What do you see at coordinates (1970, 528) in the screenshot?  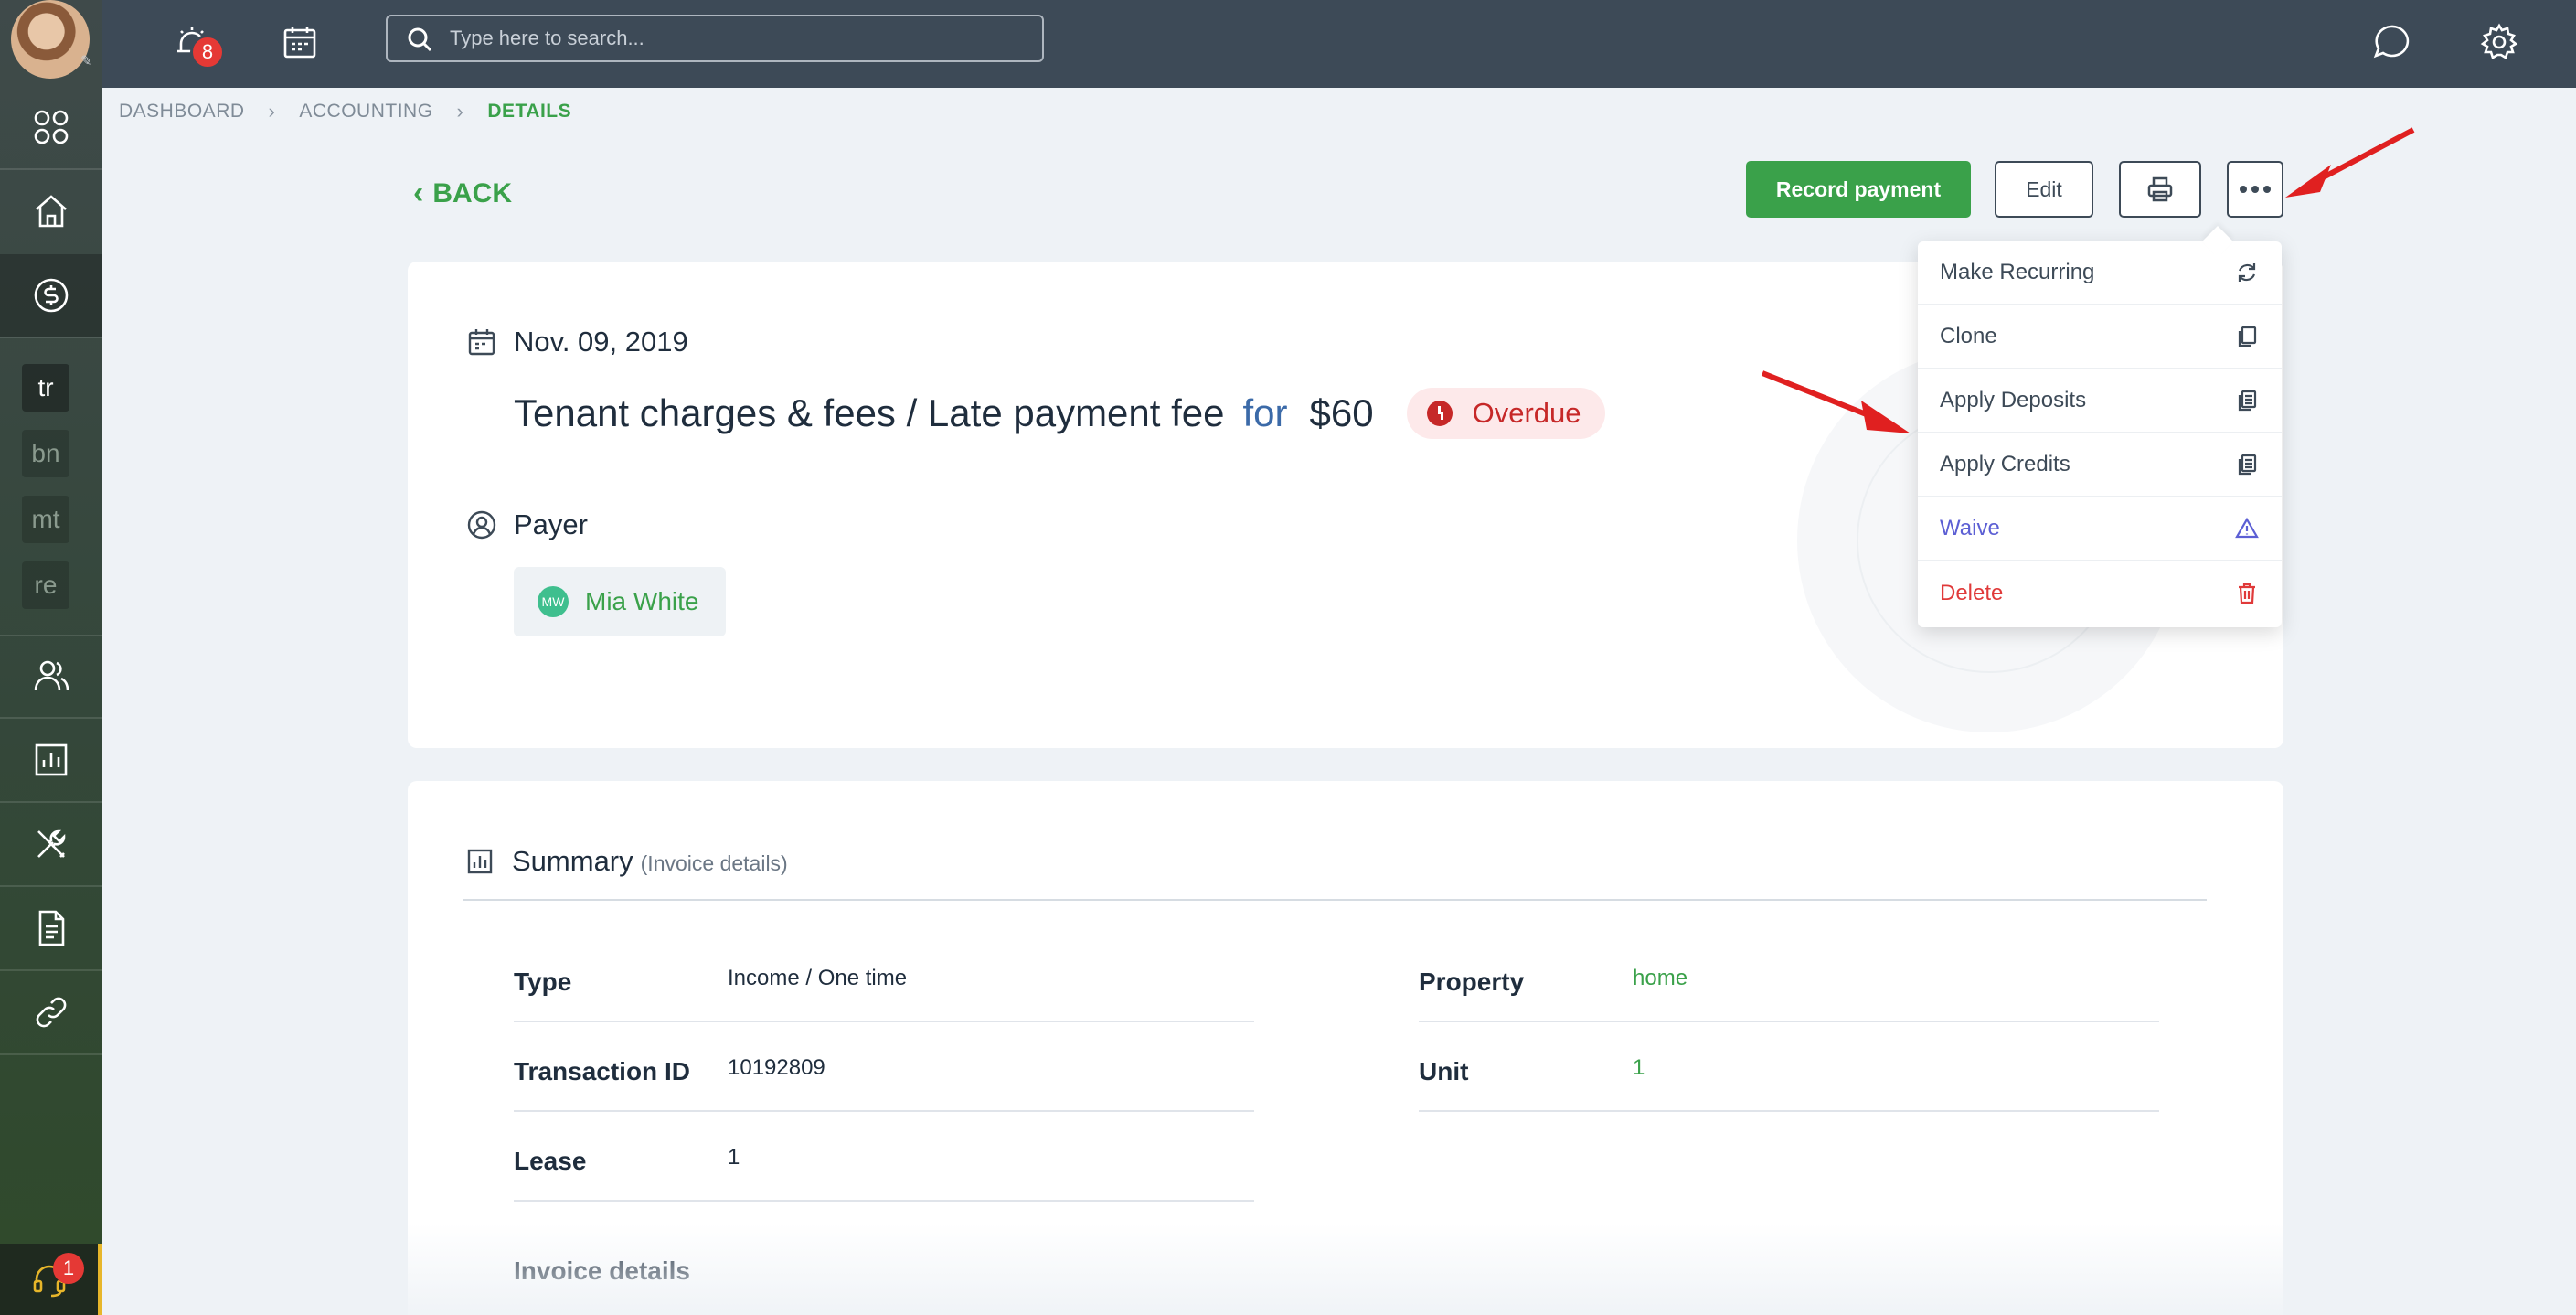 I see `menu-item-label: Waive` at bounding box center [1970, 528].